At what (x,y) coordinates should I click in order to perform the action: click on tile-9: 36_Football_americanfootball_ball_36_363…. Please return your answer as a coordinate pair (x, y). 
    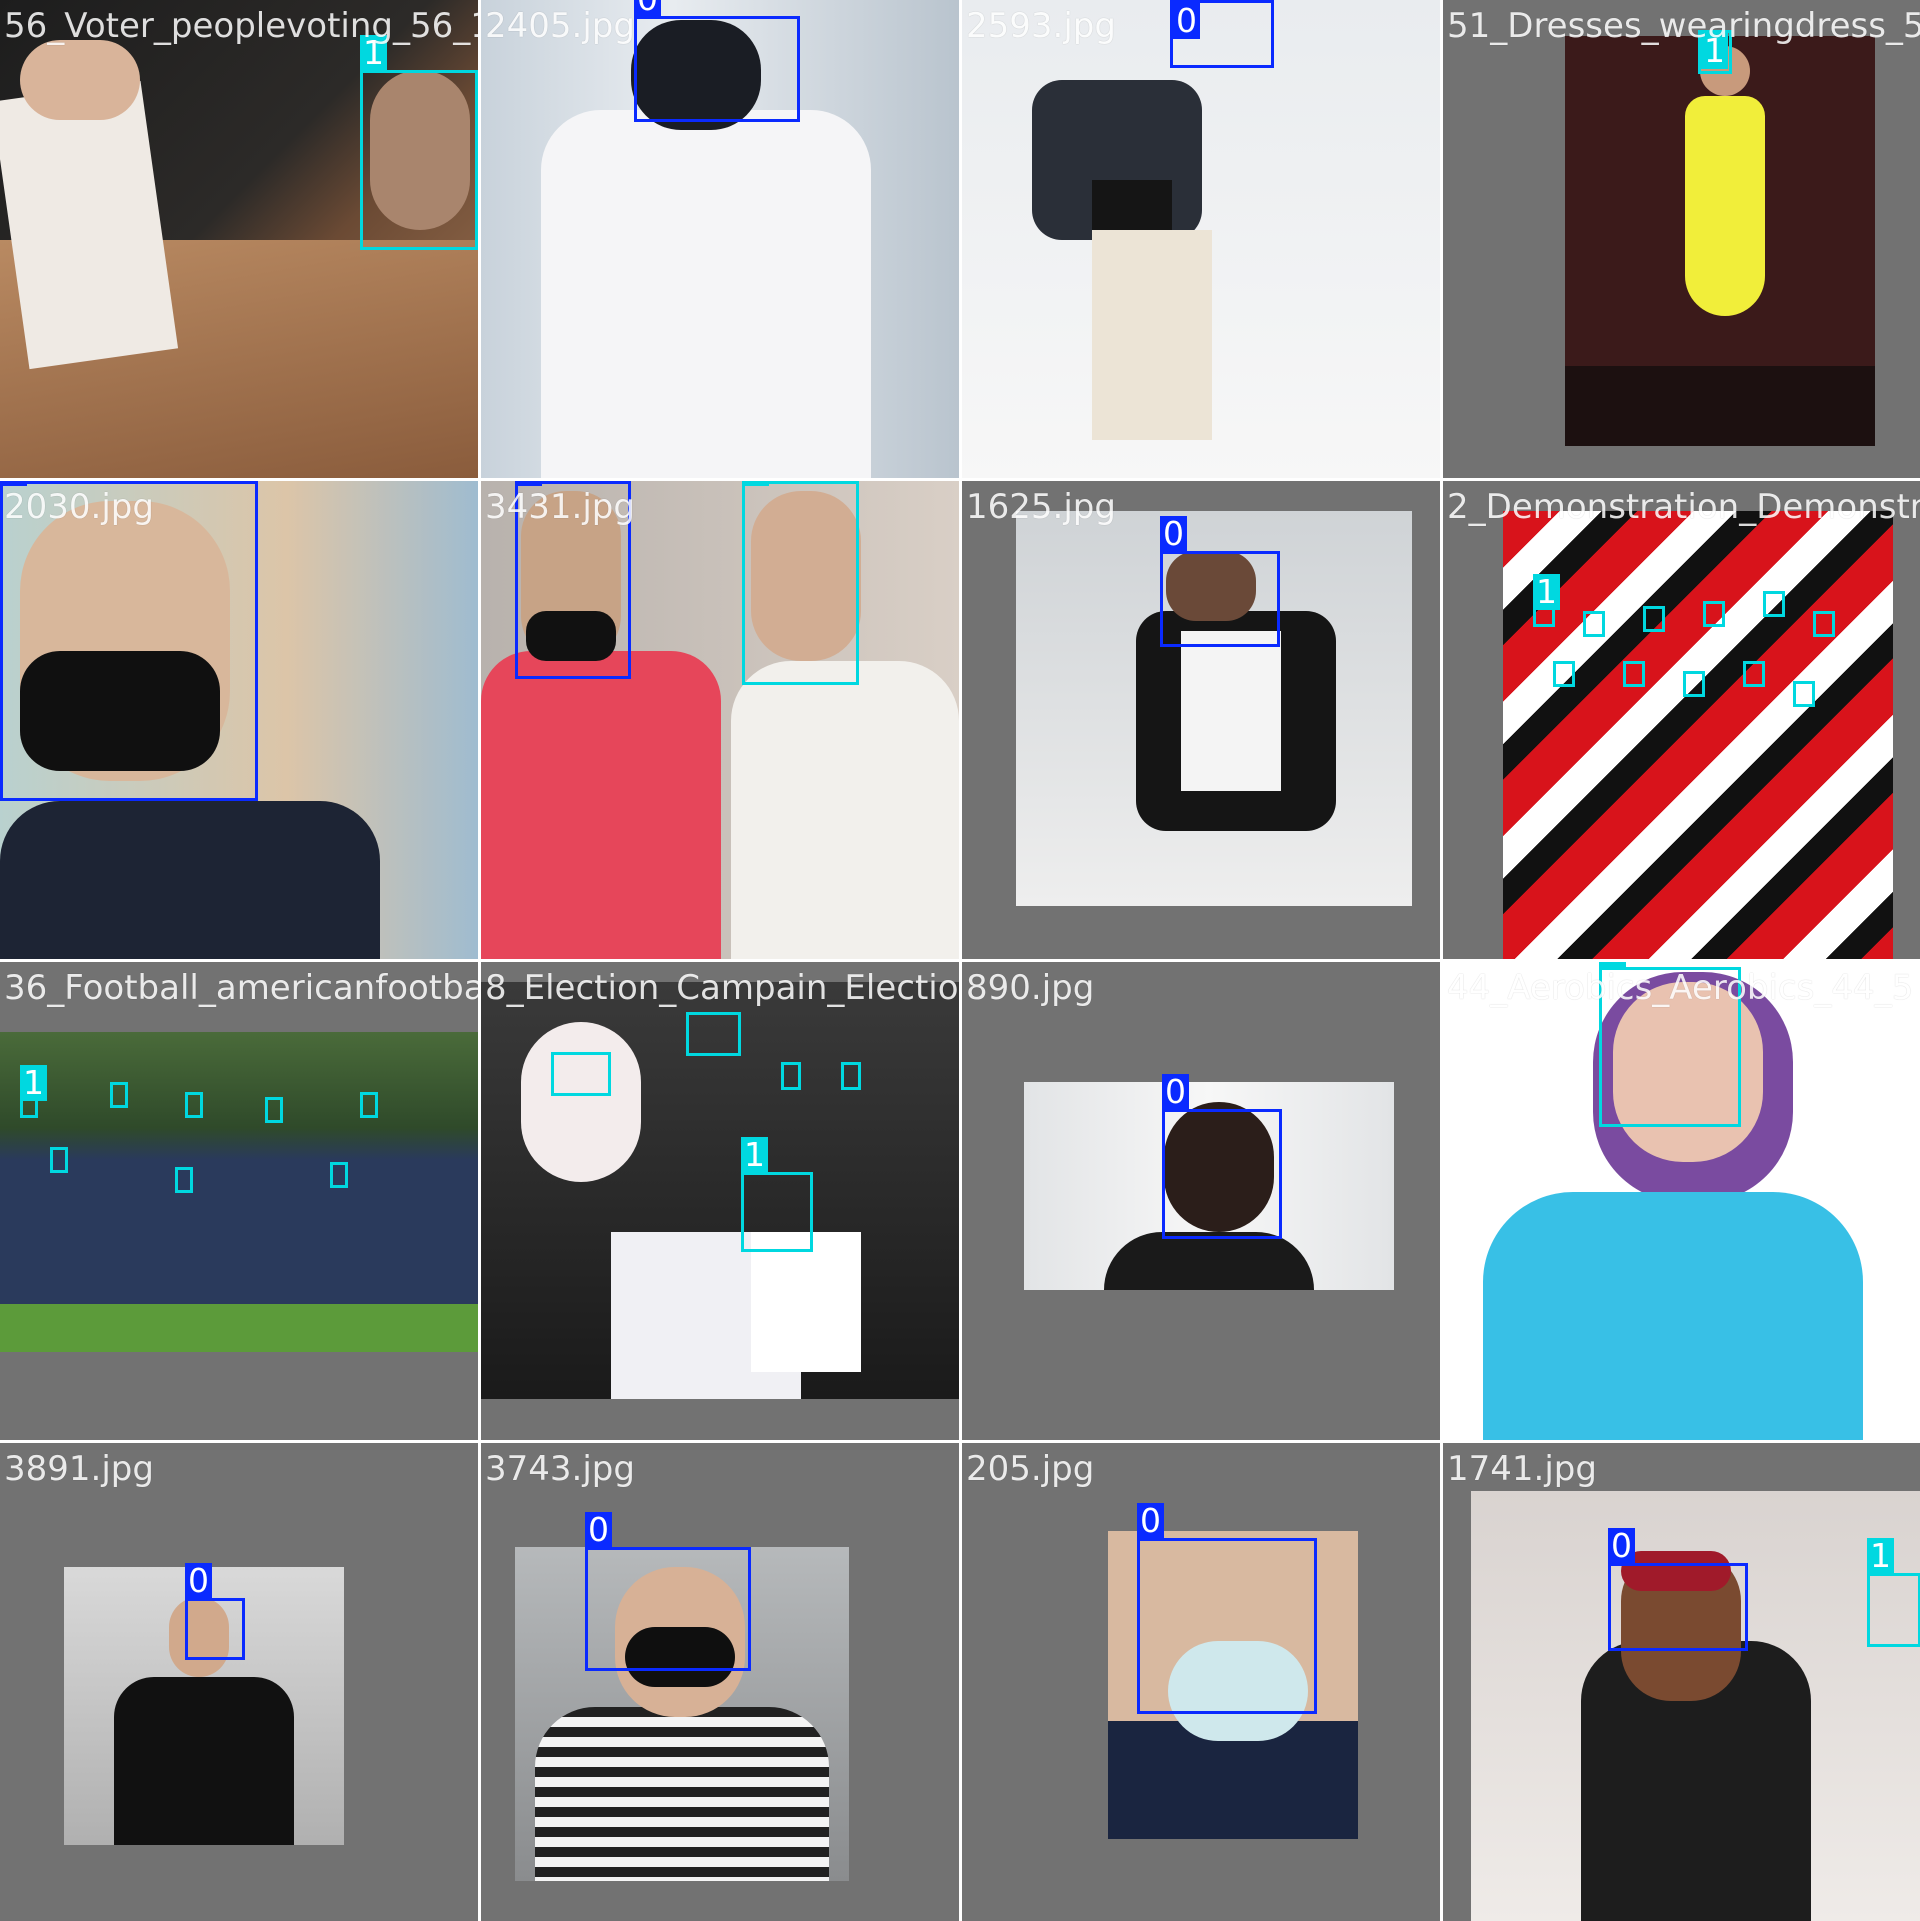
    Looking at the image, I should click on (239, 1201).